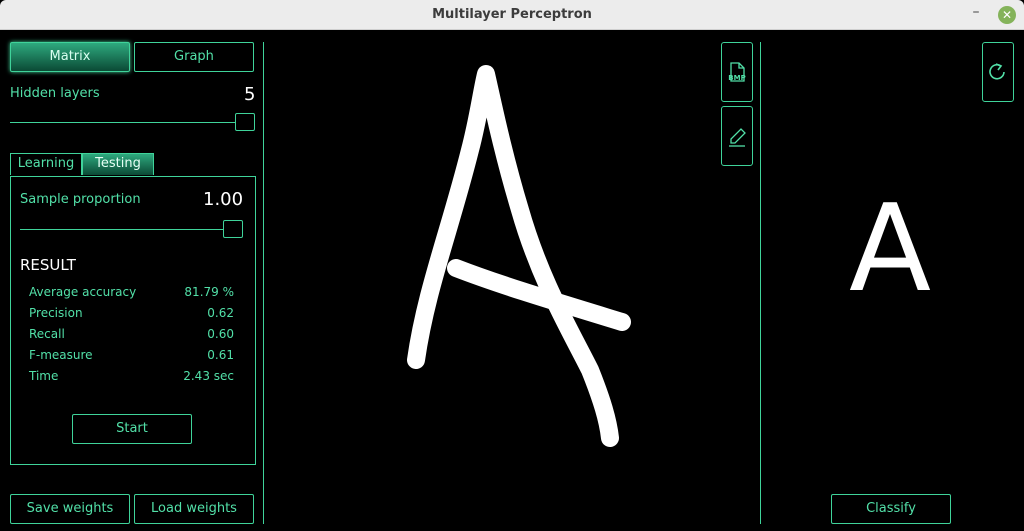  What do you see at coordinates (130, 229) in the screenshot?
I see `sample-proportion-slider-track` at bounding box center [130, 229].